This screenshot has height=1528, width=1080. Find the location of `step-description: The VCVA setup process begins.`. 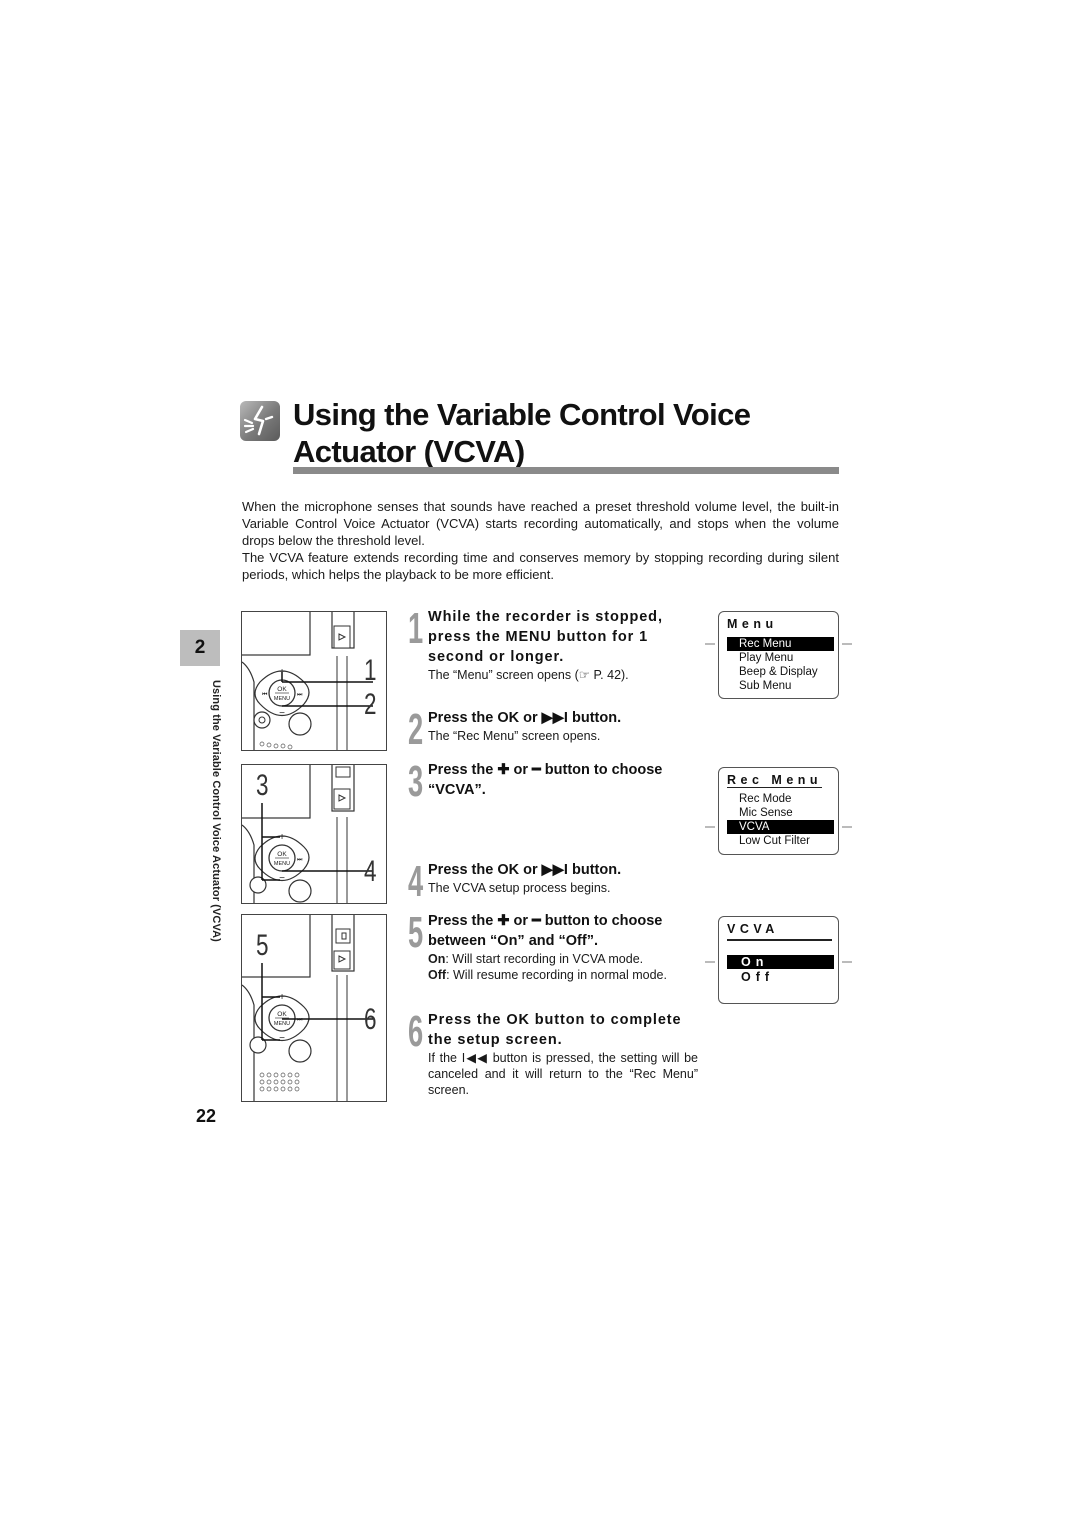

step-description: The VCVA setup process begins. is located at coordinates (519, 888).